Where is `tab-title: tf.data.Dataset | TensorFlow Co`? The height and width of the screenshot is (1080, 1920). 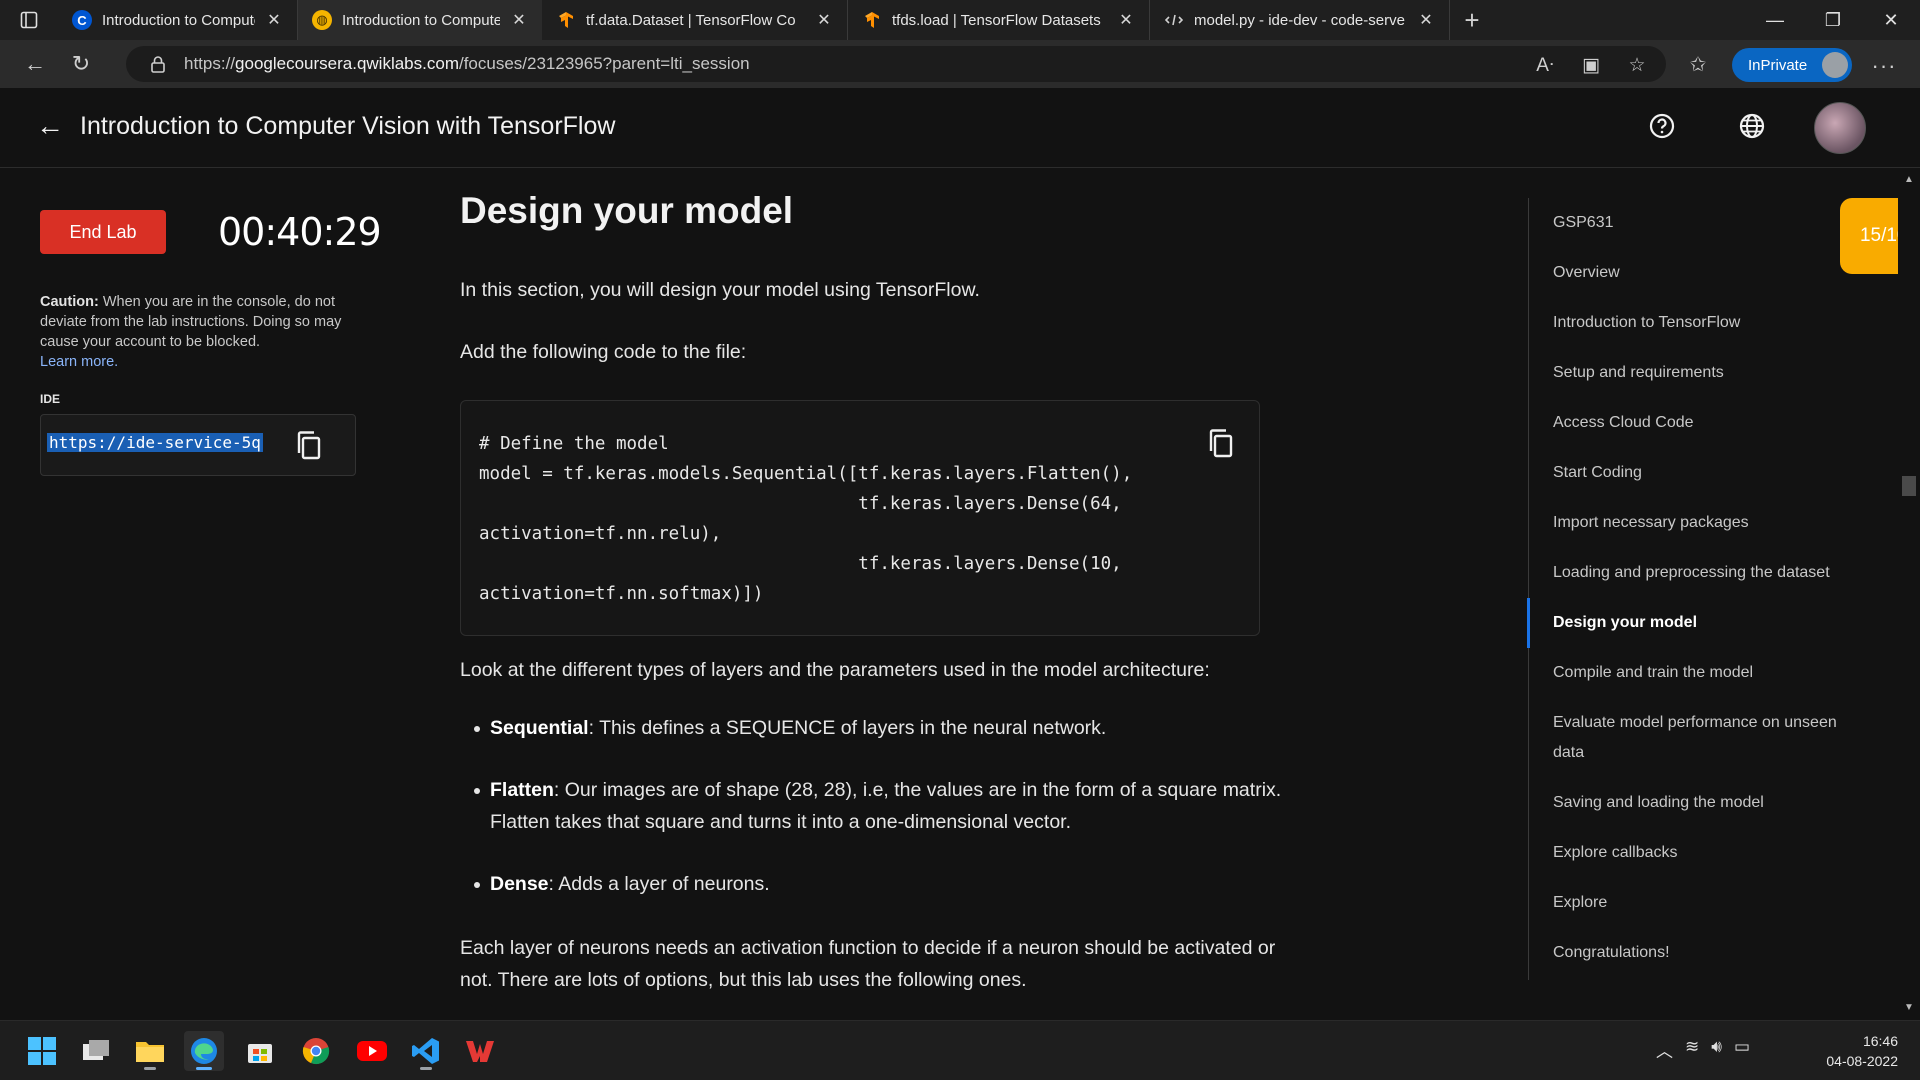
tab-title: tf.data.Dataset | TensorFlow Co is located at coordinates (691, 20).